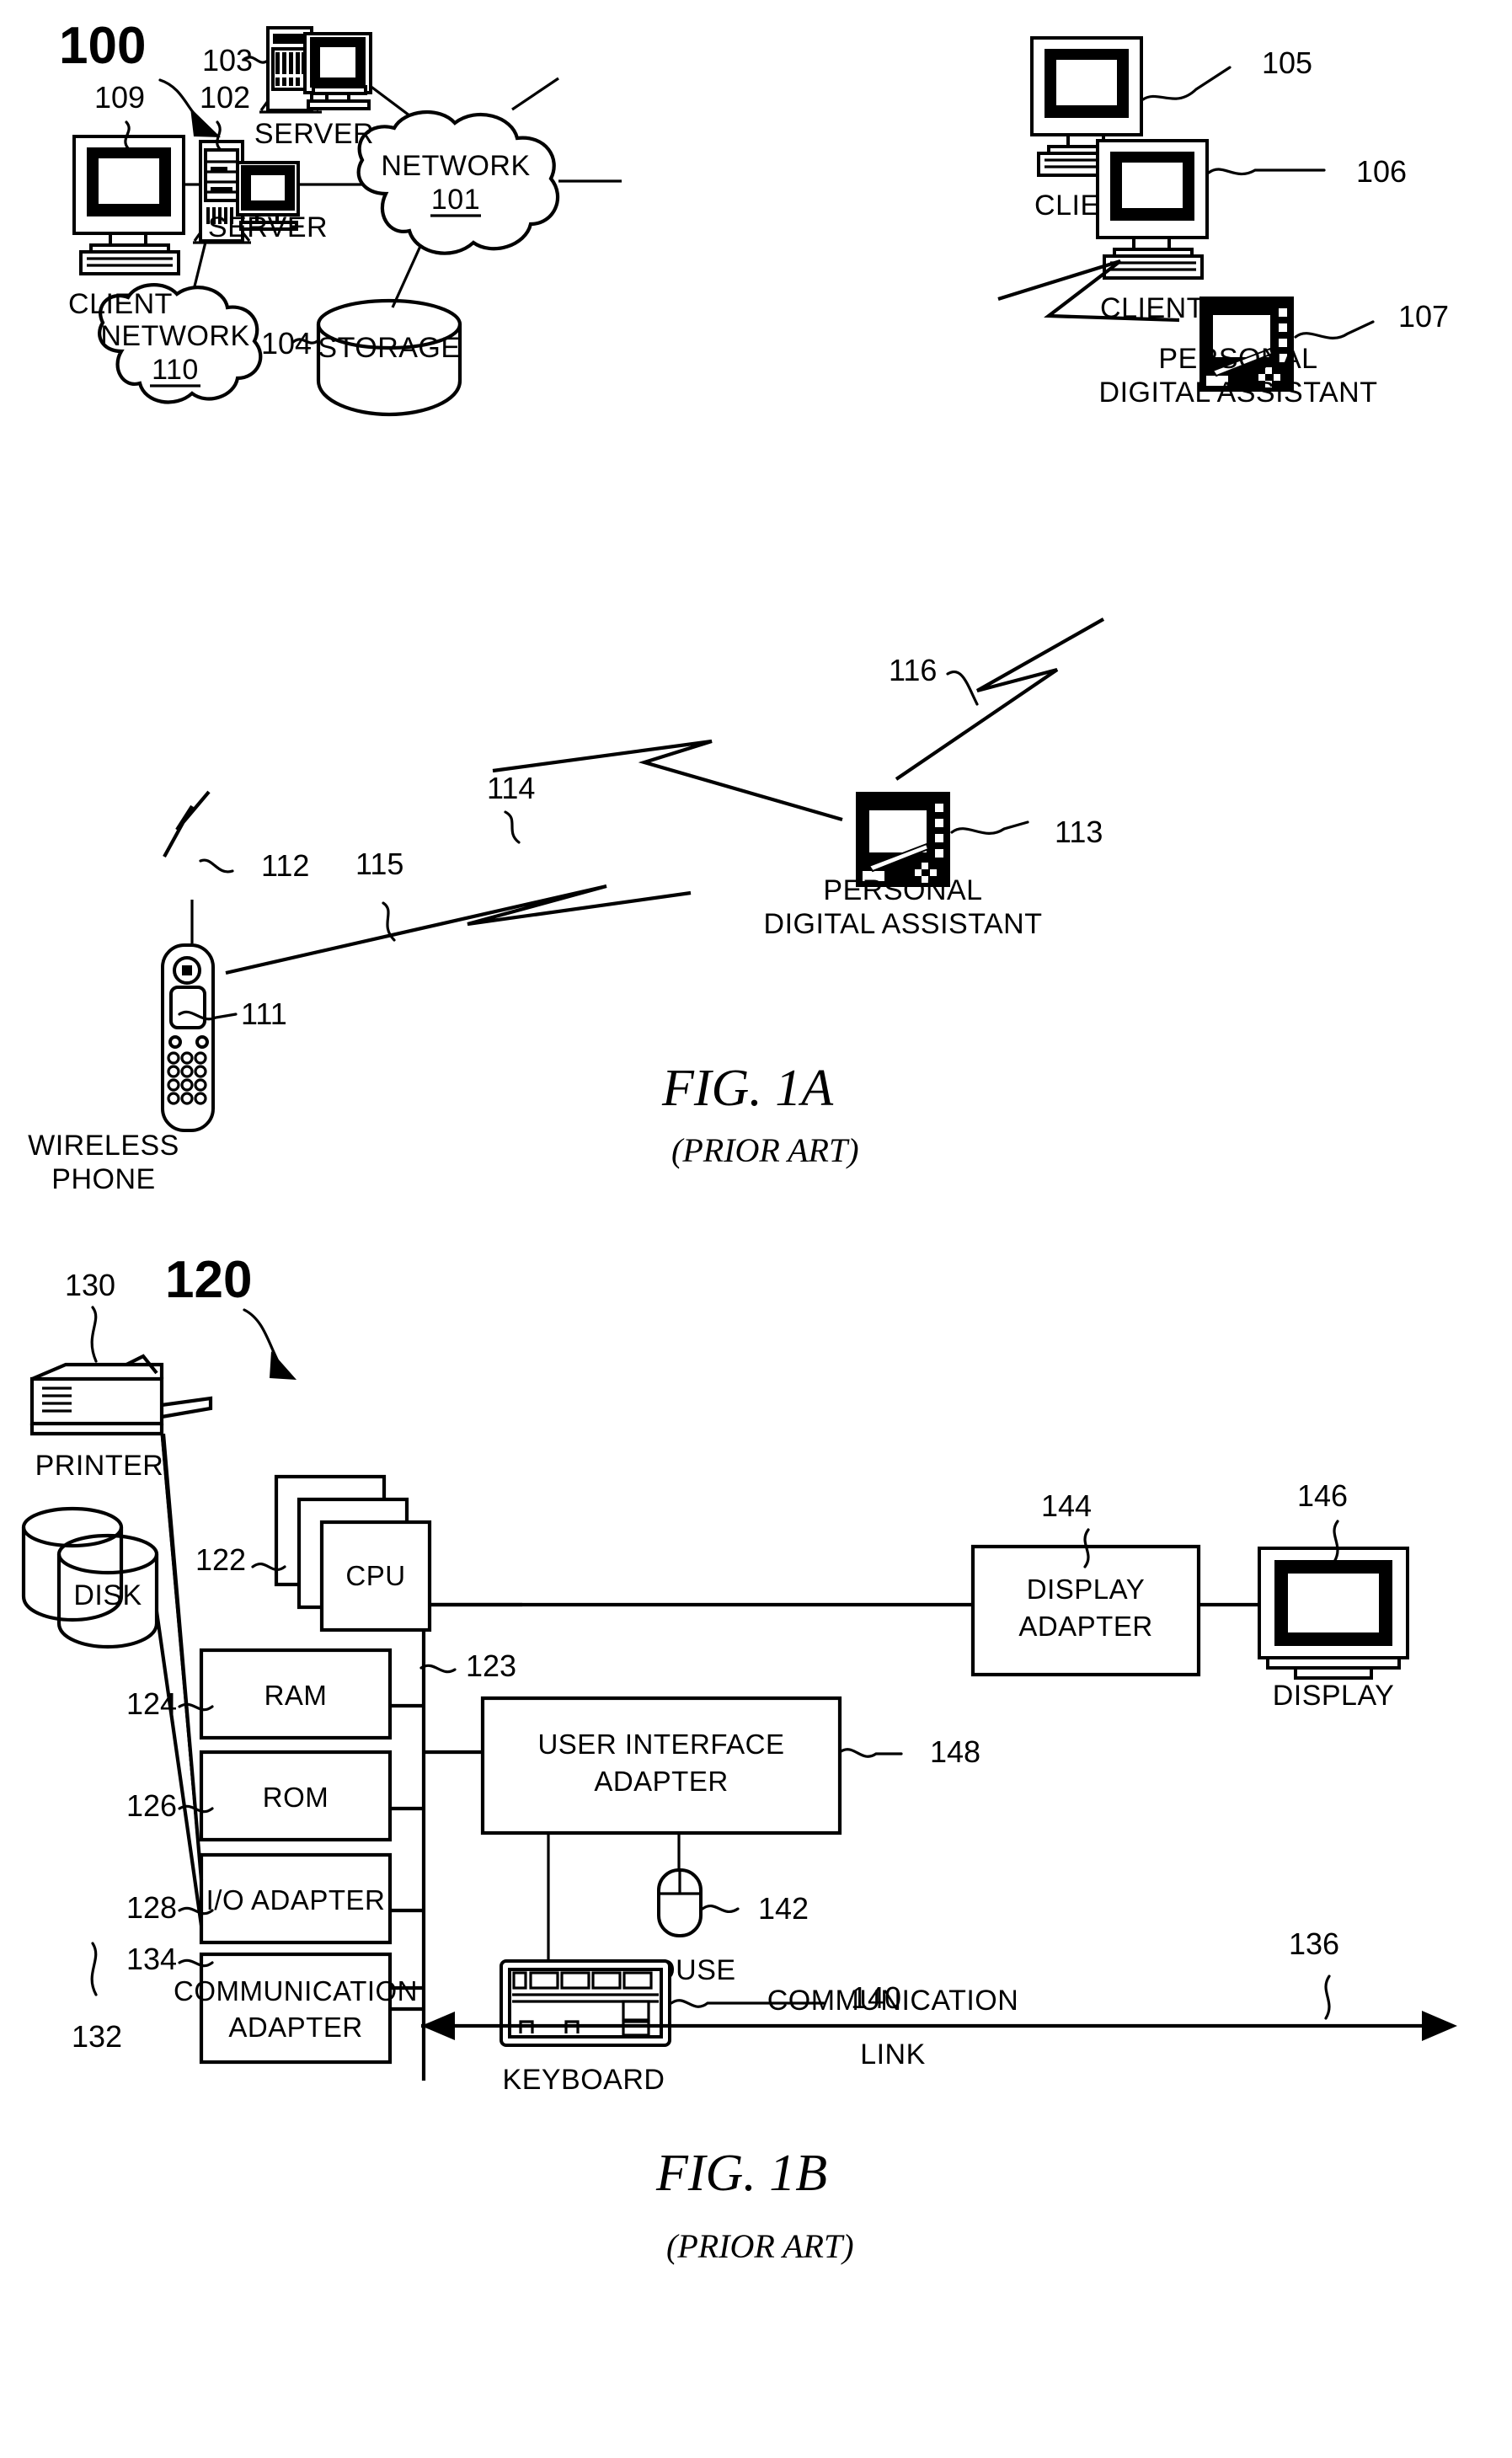  Describe the element at coordinates (511, 788) in the screenshot. I see `ref-114: 114` at that location.